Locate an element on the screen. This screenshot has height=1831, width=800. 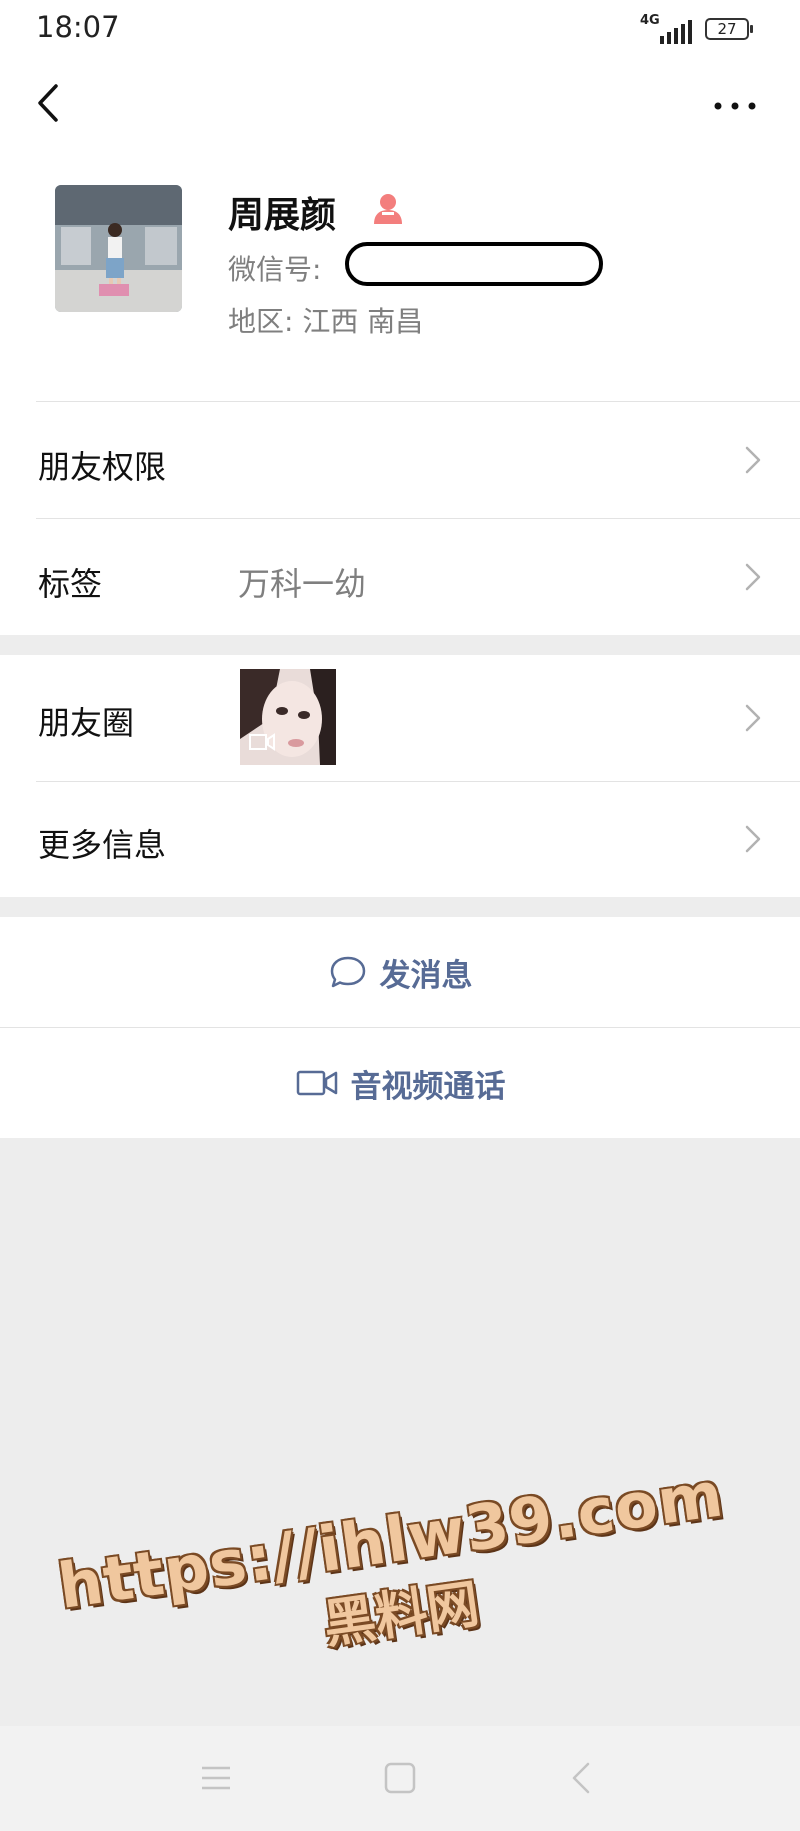
wechat-id-redaction is located at coordinates (474, 264).